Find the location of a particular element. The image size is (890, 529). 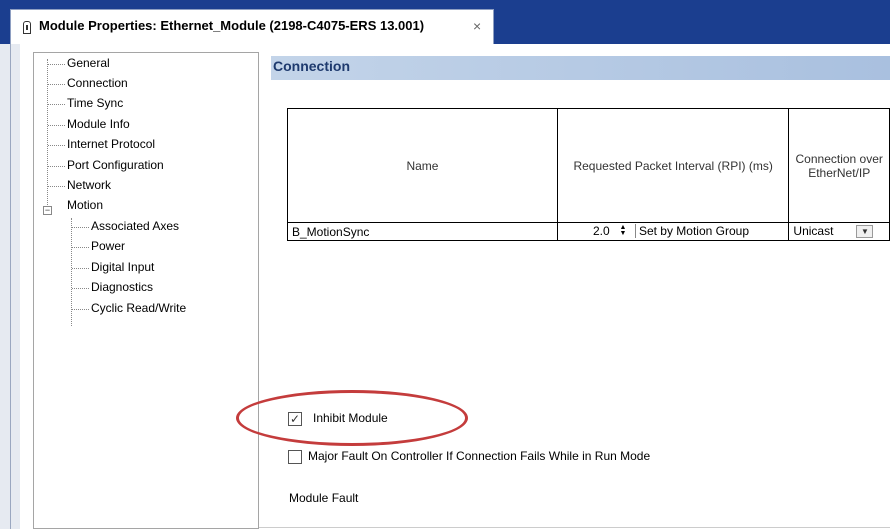

tree-item-module-info: Module Info is located at coordinates (98, 124).